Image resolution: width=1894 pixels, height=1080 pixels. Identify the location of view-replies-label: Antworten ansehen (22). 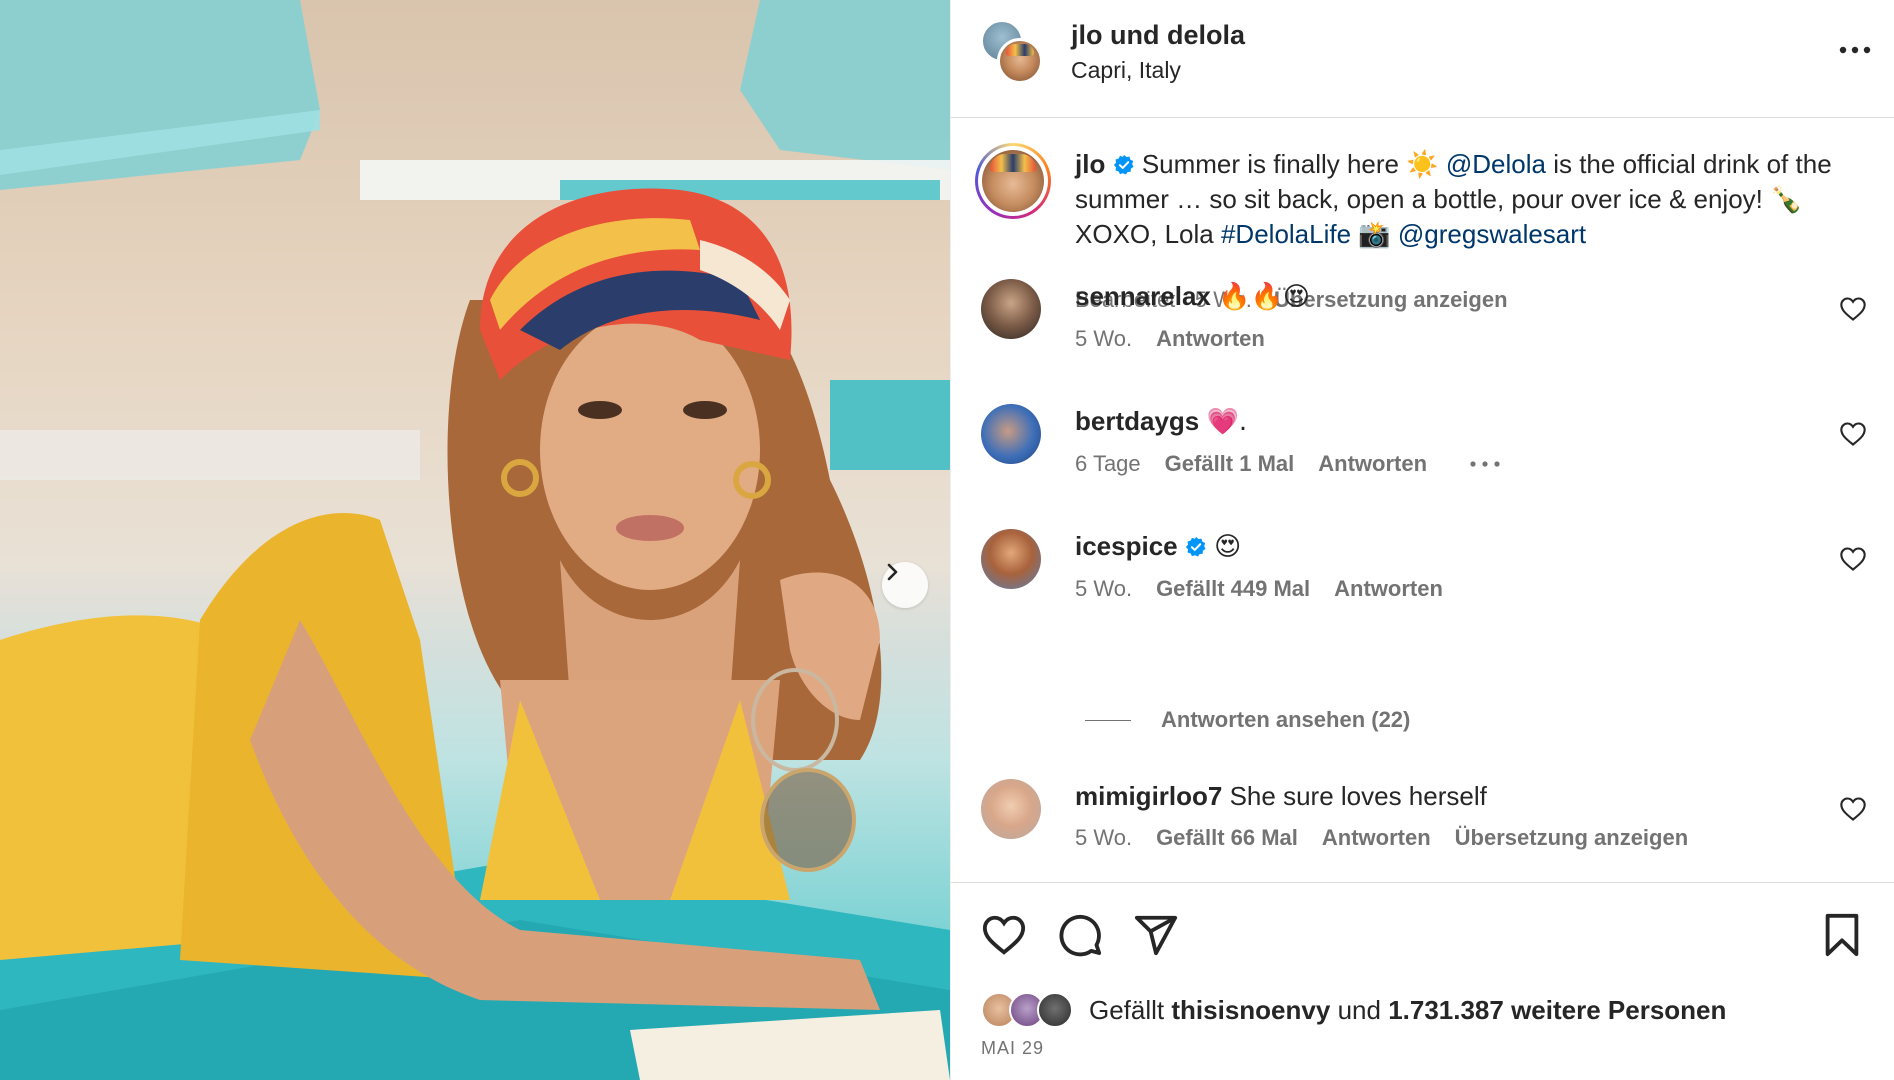
(1286, 719).